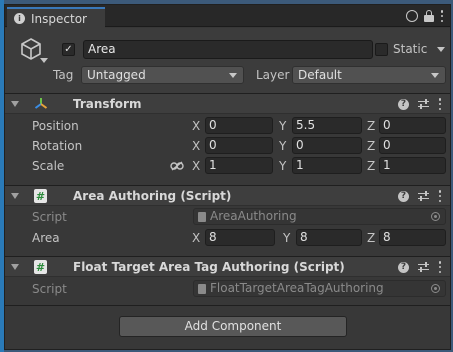 The width and height of the screenshot is (453, 352). I want to click on script-field: FloatTargetAreaTagAuthoring, so click(319, 288).